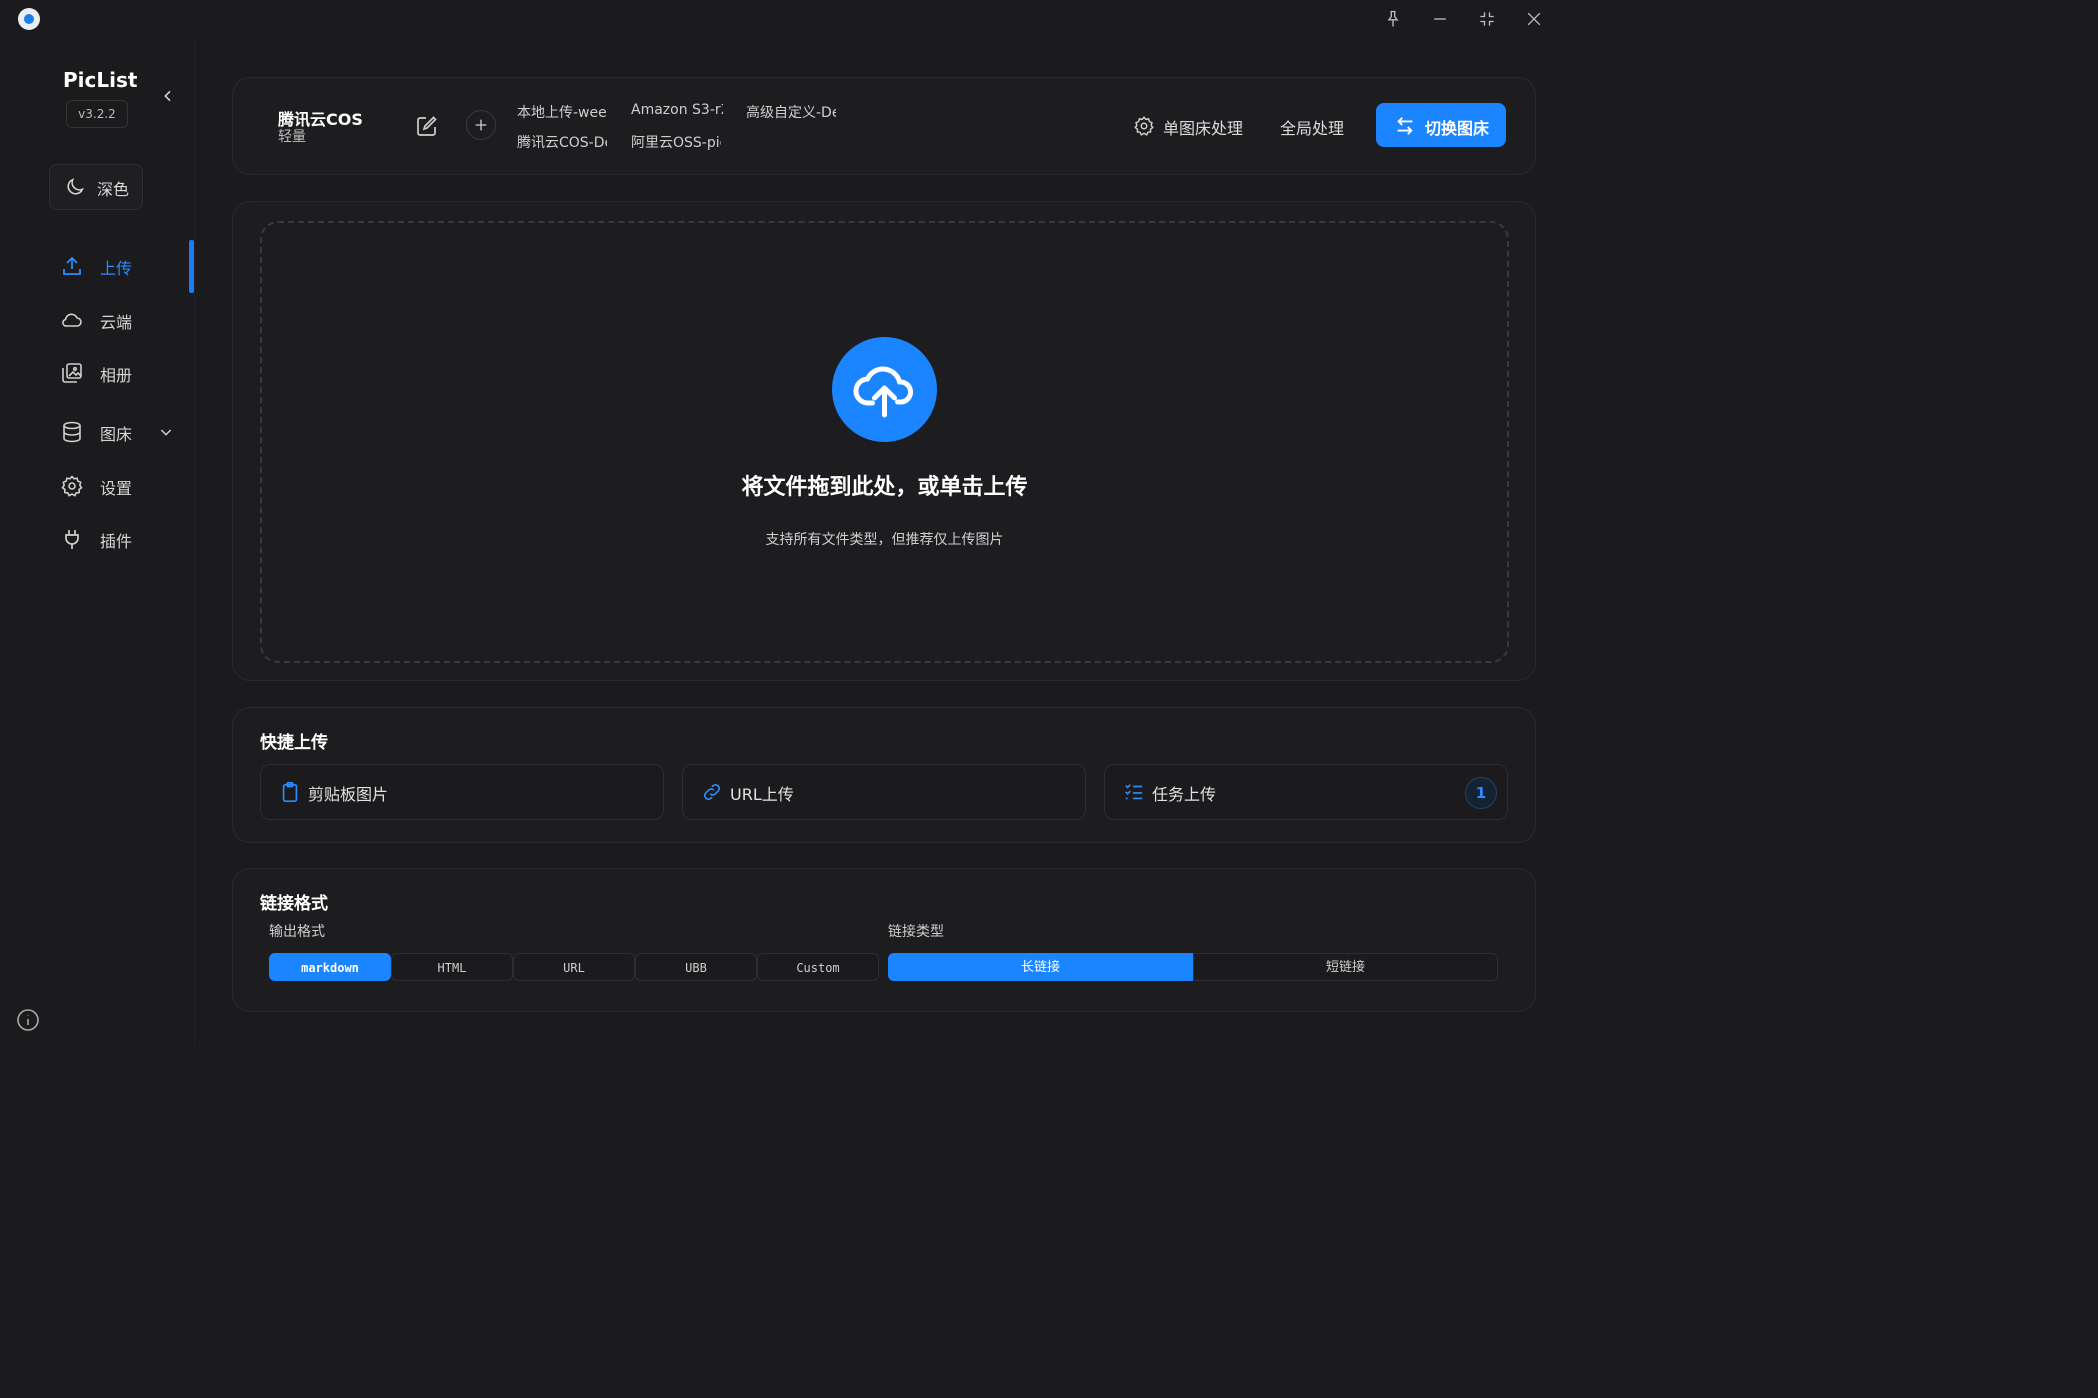 The image size is (2098, 1398). I want to click on clipboard-icon, so click(290, 792).